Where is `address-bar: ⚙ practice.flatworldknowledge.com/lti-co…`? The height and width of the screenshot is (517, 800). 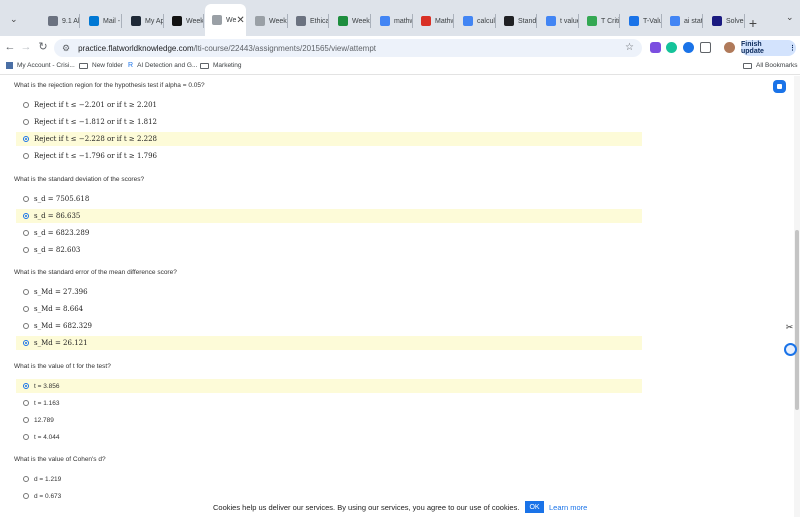
address-bar: ⚙ practice.flatworldknowledge.com/lti-co… is located at coordinates (348, 48).